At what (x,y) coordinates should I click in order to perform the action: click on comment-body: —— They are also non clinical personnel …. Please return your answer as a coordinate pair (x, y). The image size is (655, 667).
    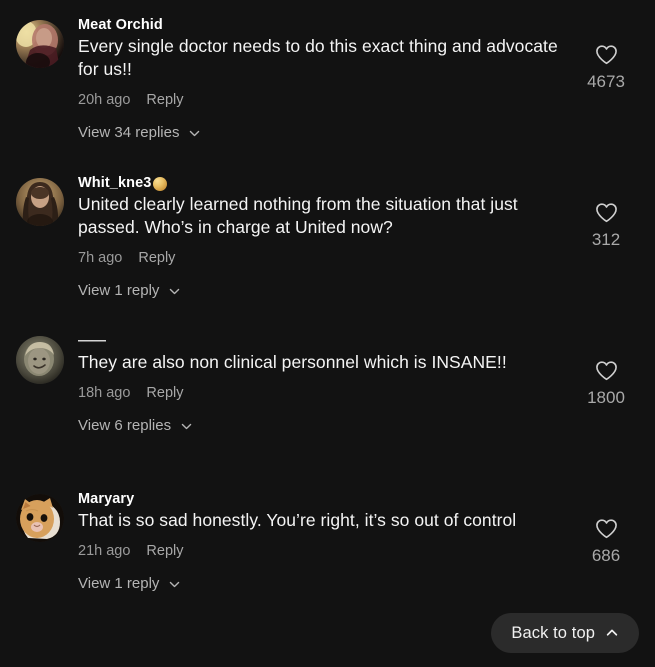
    Looking at the image, I should click on (322, 382).